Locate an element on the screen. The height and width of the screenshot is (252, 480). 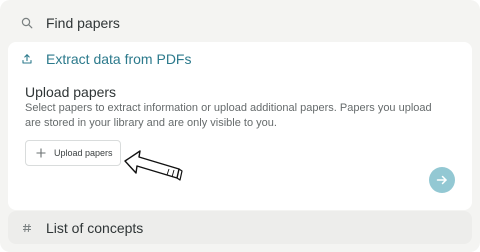
extract-header: Extract data from PDFs is located at coordinates (99, 59).